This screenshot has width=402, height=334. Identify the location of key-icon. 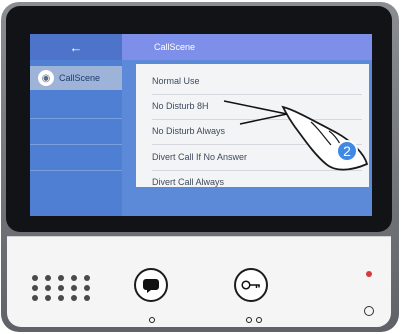
(250, 285).